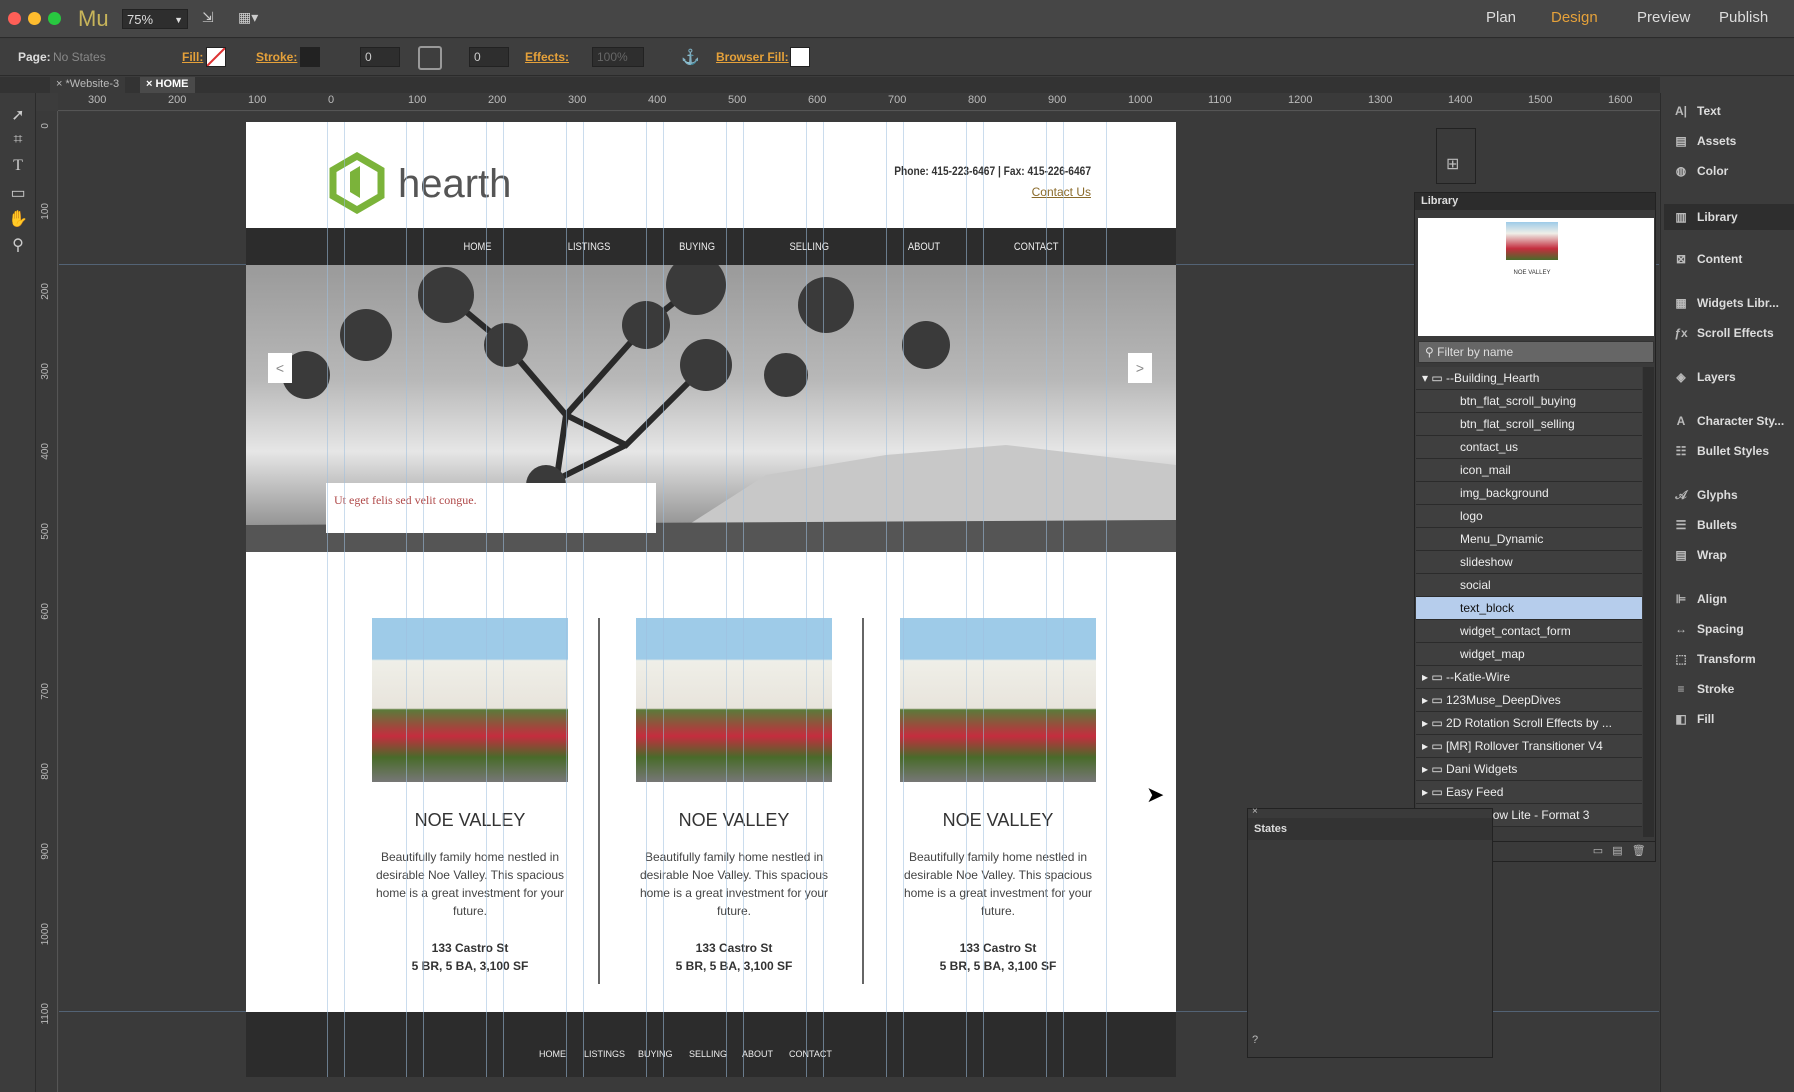 The image size is (1794, 1092). Describe the element at coordinates (1501, 17) in the screenshot. I see `mode-plan: Plan` at that location.